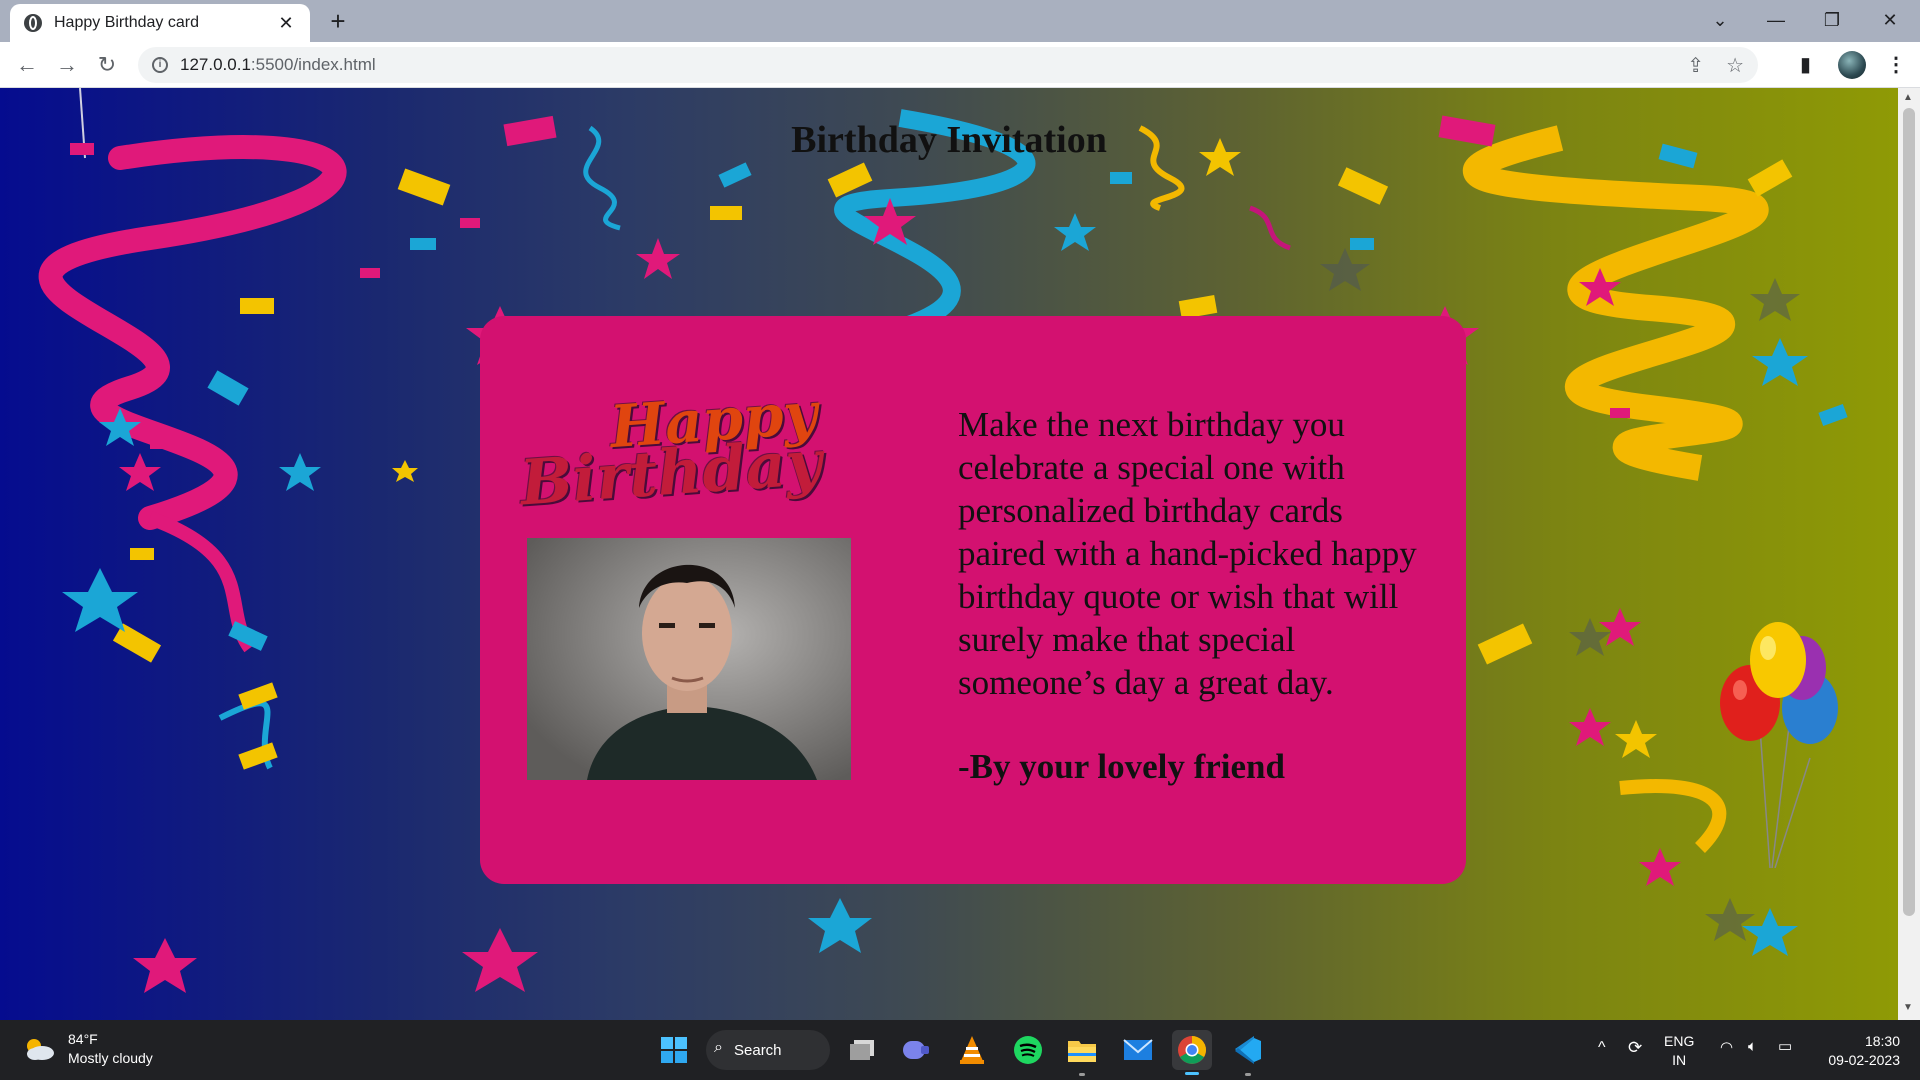 The height and width of the screenshot is (1080, 1920). I want to click on taskbar-search-button: ⌕ Search, so click(768, 1050).